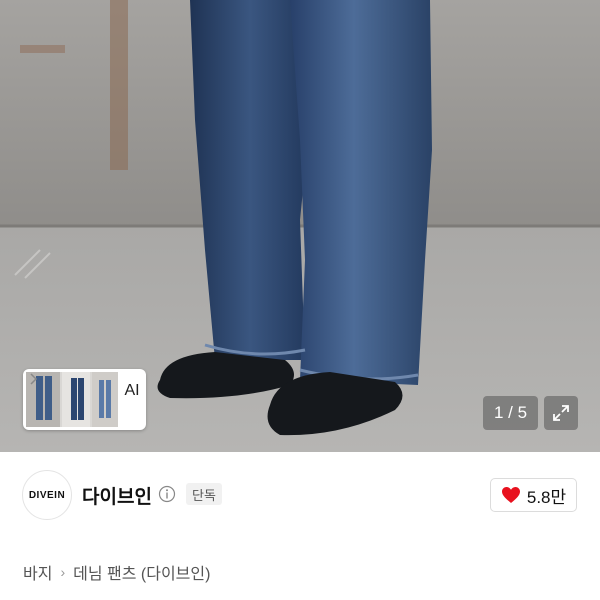  What do you see at coordinates (47, 495) in the screenshot?
I see `brand-logo: DIVEIN` at bounding box center [47, 495].